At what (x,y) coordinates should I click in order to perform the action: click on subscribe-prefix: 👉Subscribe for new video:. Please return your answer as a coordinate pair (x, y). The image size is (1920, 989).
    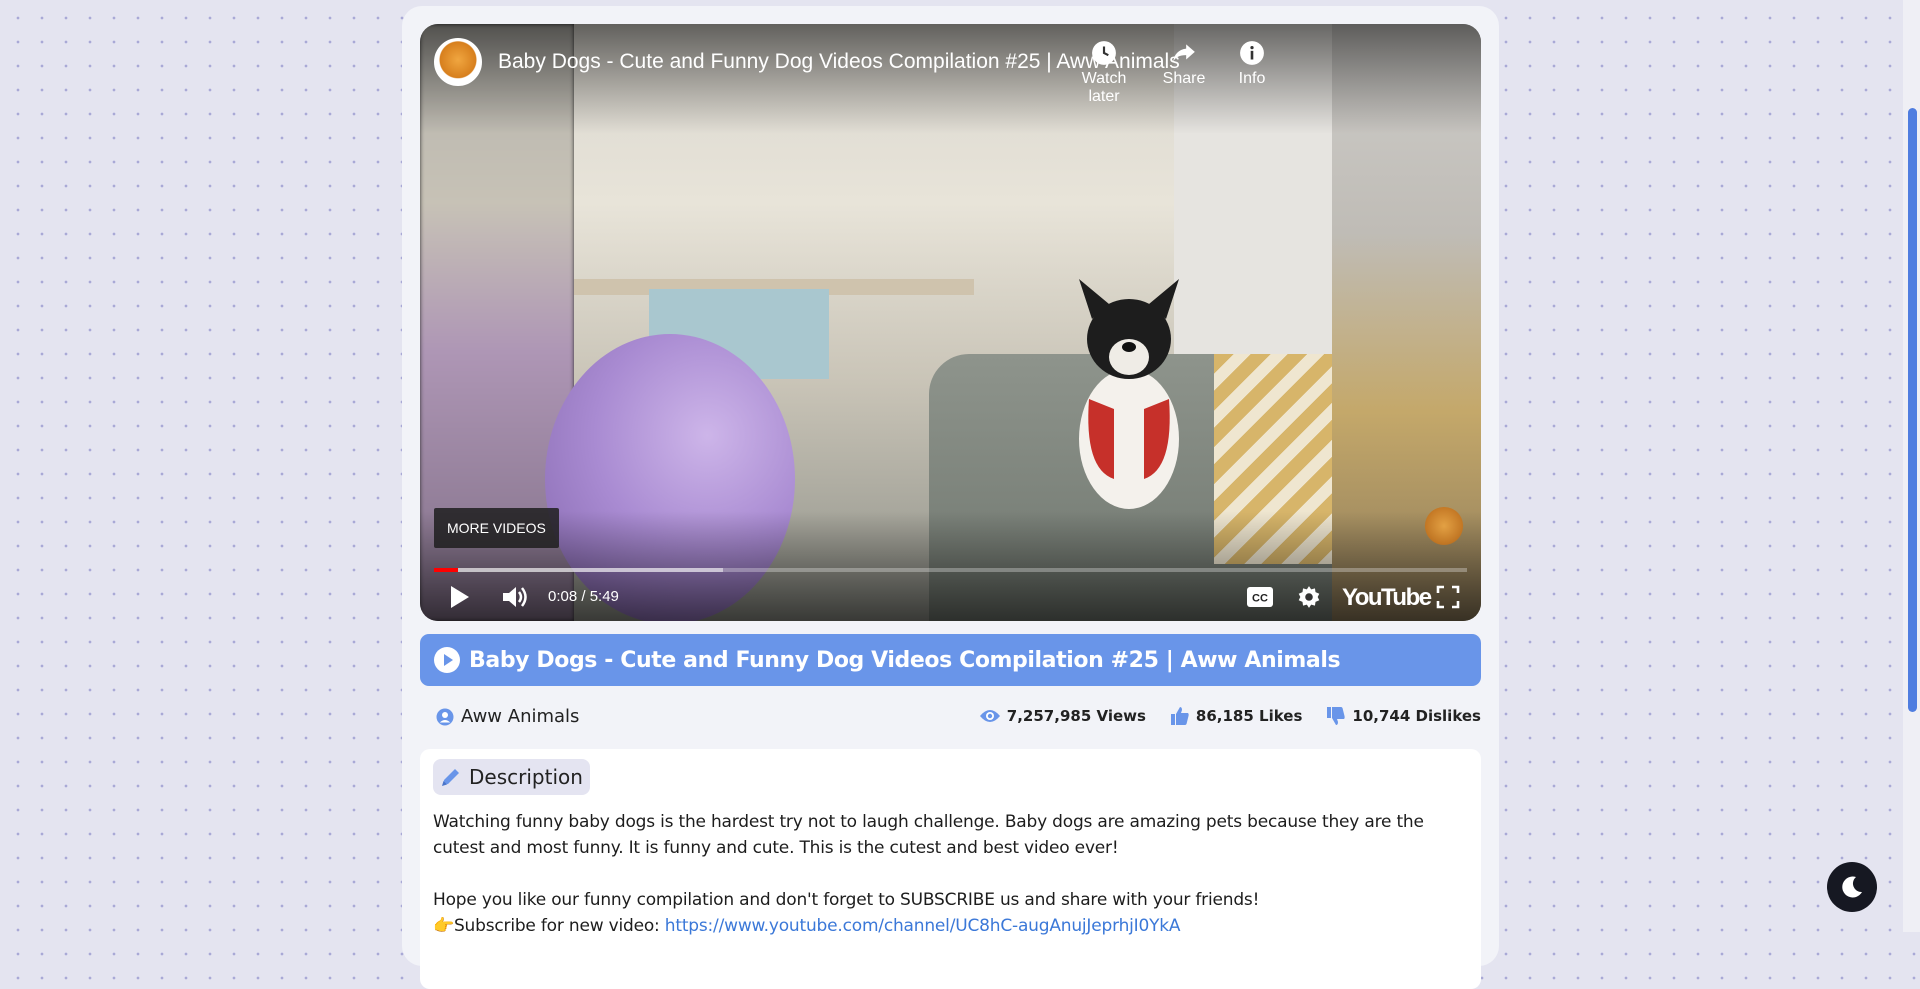
    Looking at the image, I should click on (549, 926).